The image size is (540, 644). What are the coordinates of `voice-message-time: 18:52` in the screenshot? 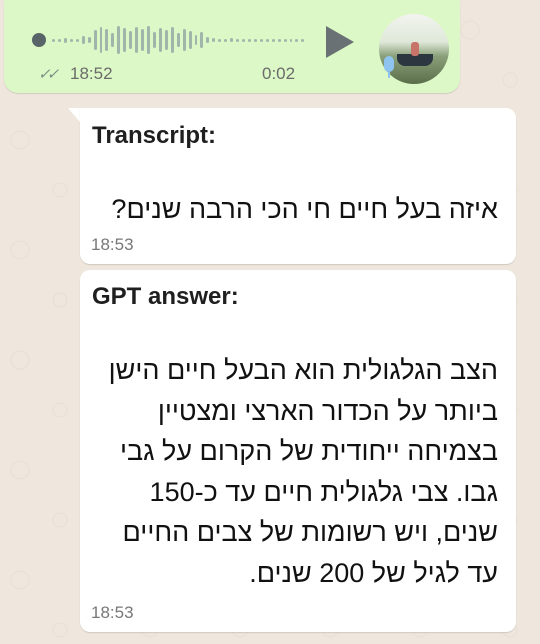 It's located at (91, 73).